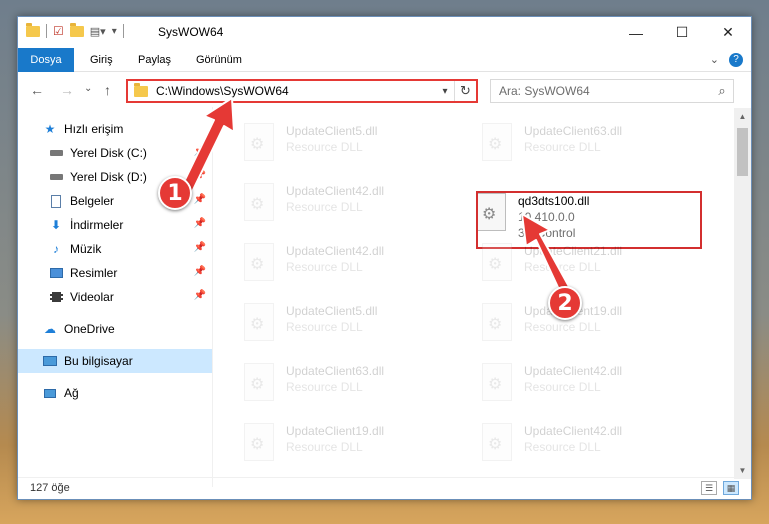  Describe the element at coordinates (565, 303) in the screenshot. I see `step-2-badge: 2` at that location.